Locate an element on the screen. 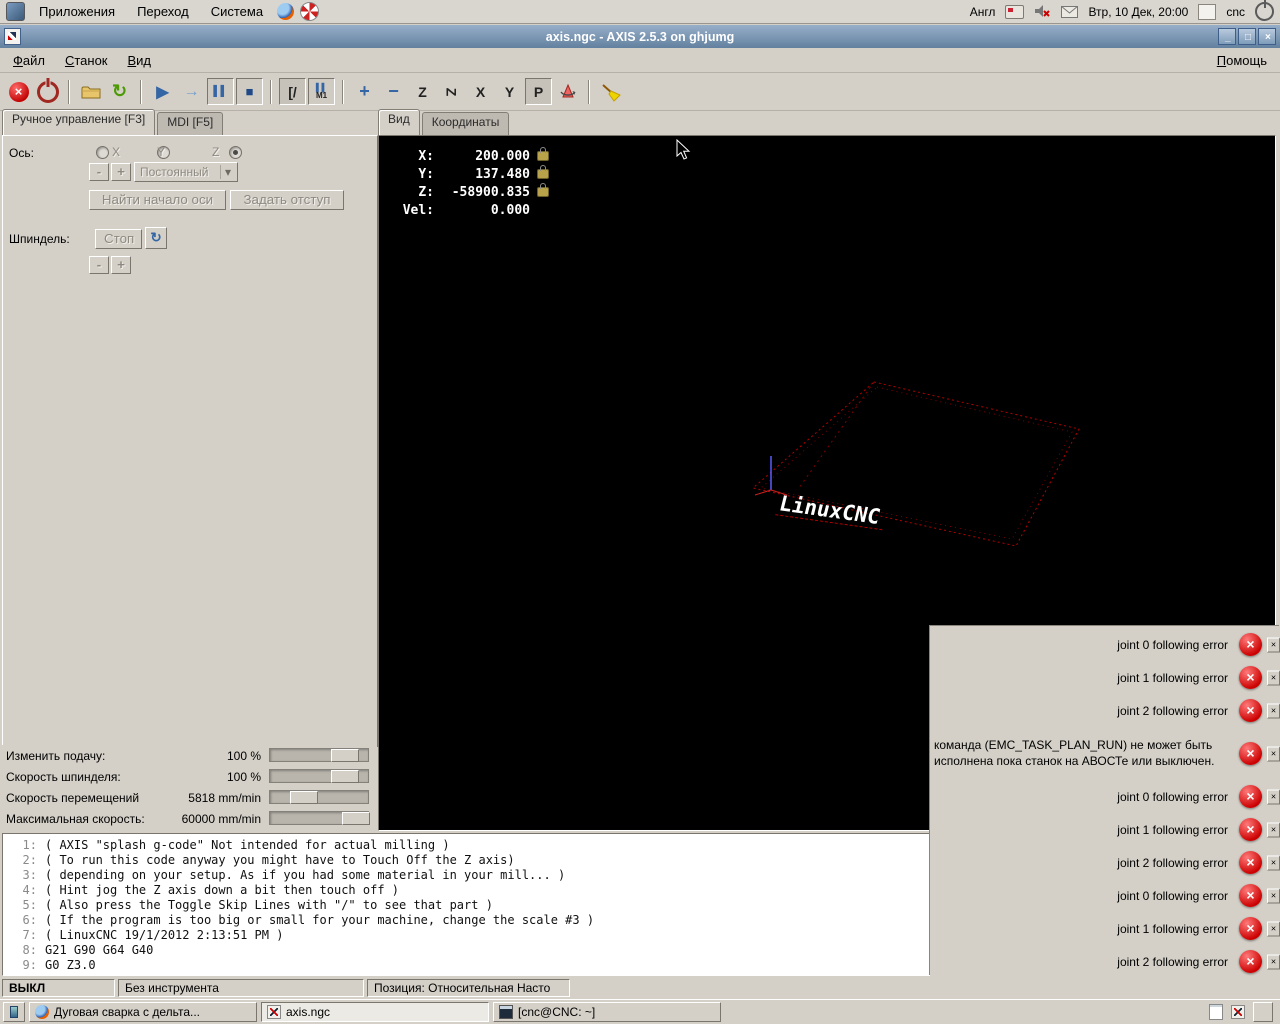  rotate-view-button is located at coordinates (567, 91).